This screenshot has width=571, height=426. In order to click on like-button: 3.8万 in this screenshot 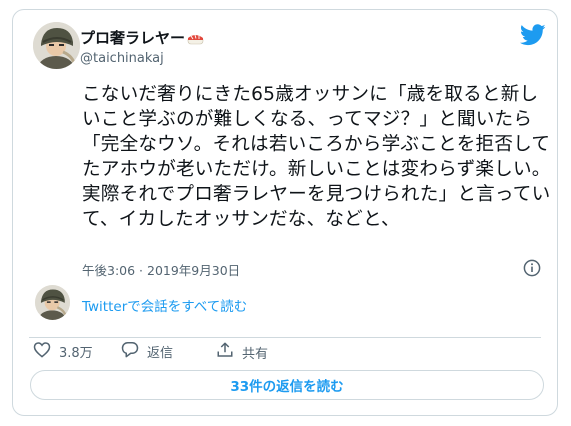, I will do `click(63, 351)`.